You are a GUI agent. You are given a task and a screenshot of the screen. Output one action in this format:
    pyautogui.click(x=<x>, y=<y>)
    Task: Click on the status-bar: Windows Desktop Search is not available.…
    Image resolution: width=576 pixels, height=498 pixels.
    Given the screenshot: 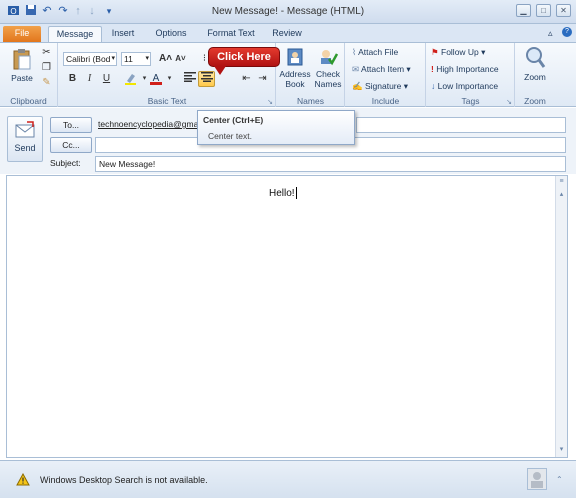 What is the action you would take?
    pyautogui.click(x=288, y=479)
    